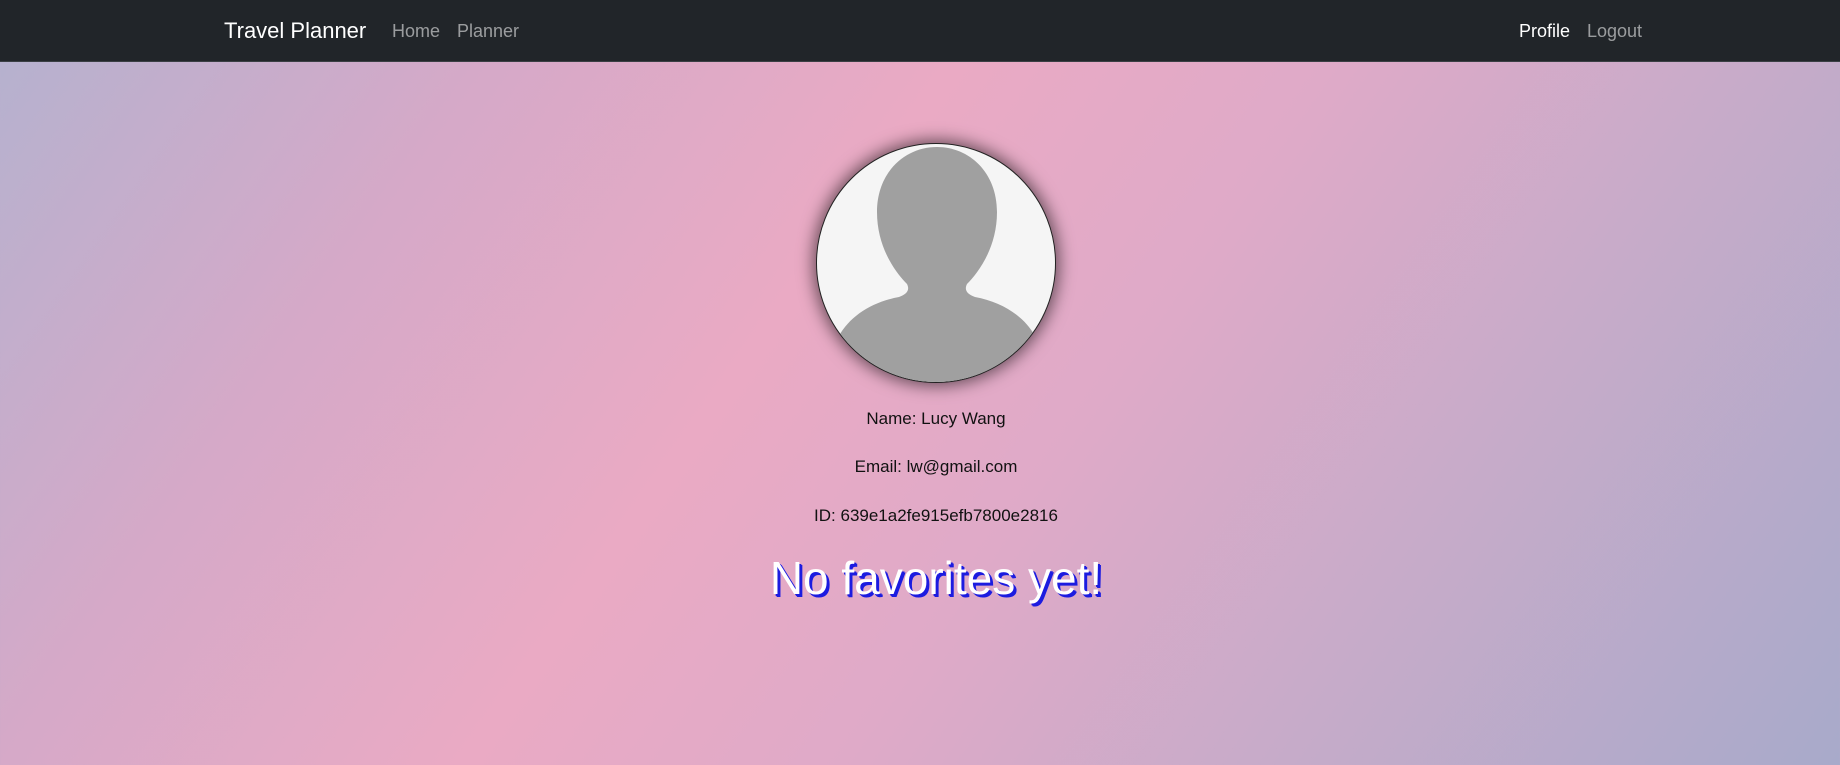 This screenshot has height=765, width=1840. What do you see at coordinates (1544, 31) in the screenshot?
I see `nav-profile-link: Profile` at bounding box center [1544, 31].